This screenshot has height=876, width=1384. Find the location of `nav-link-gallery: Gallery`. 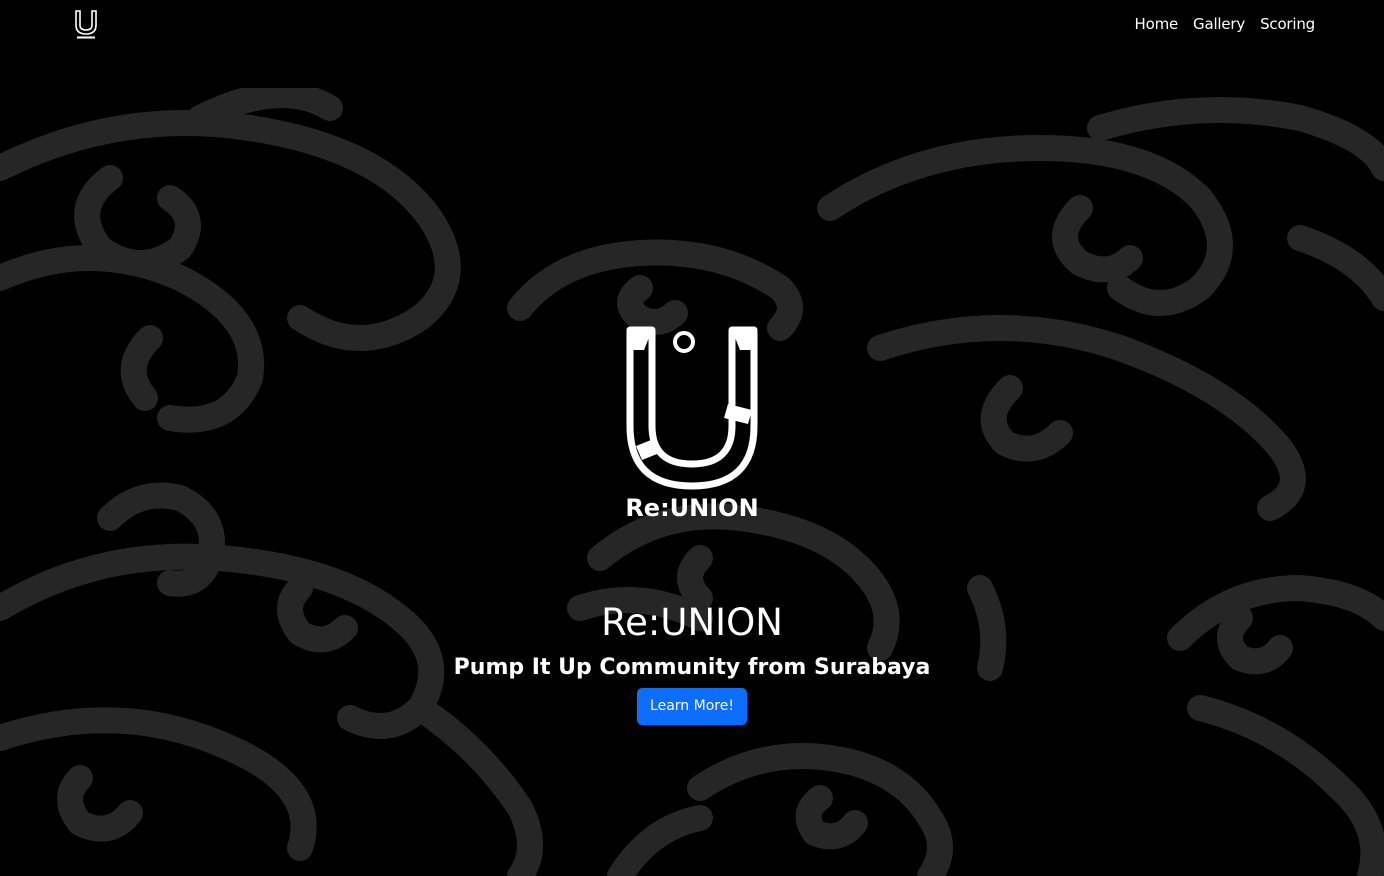

nav-link-gallery: Gallery is located at coordinates (1219, 24).